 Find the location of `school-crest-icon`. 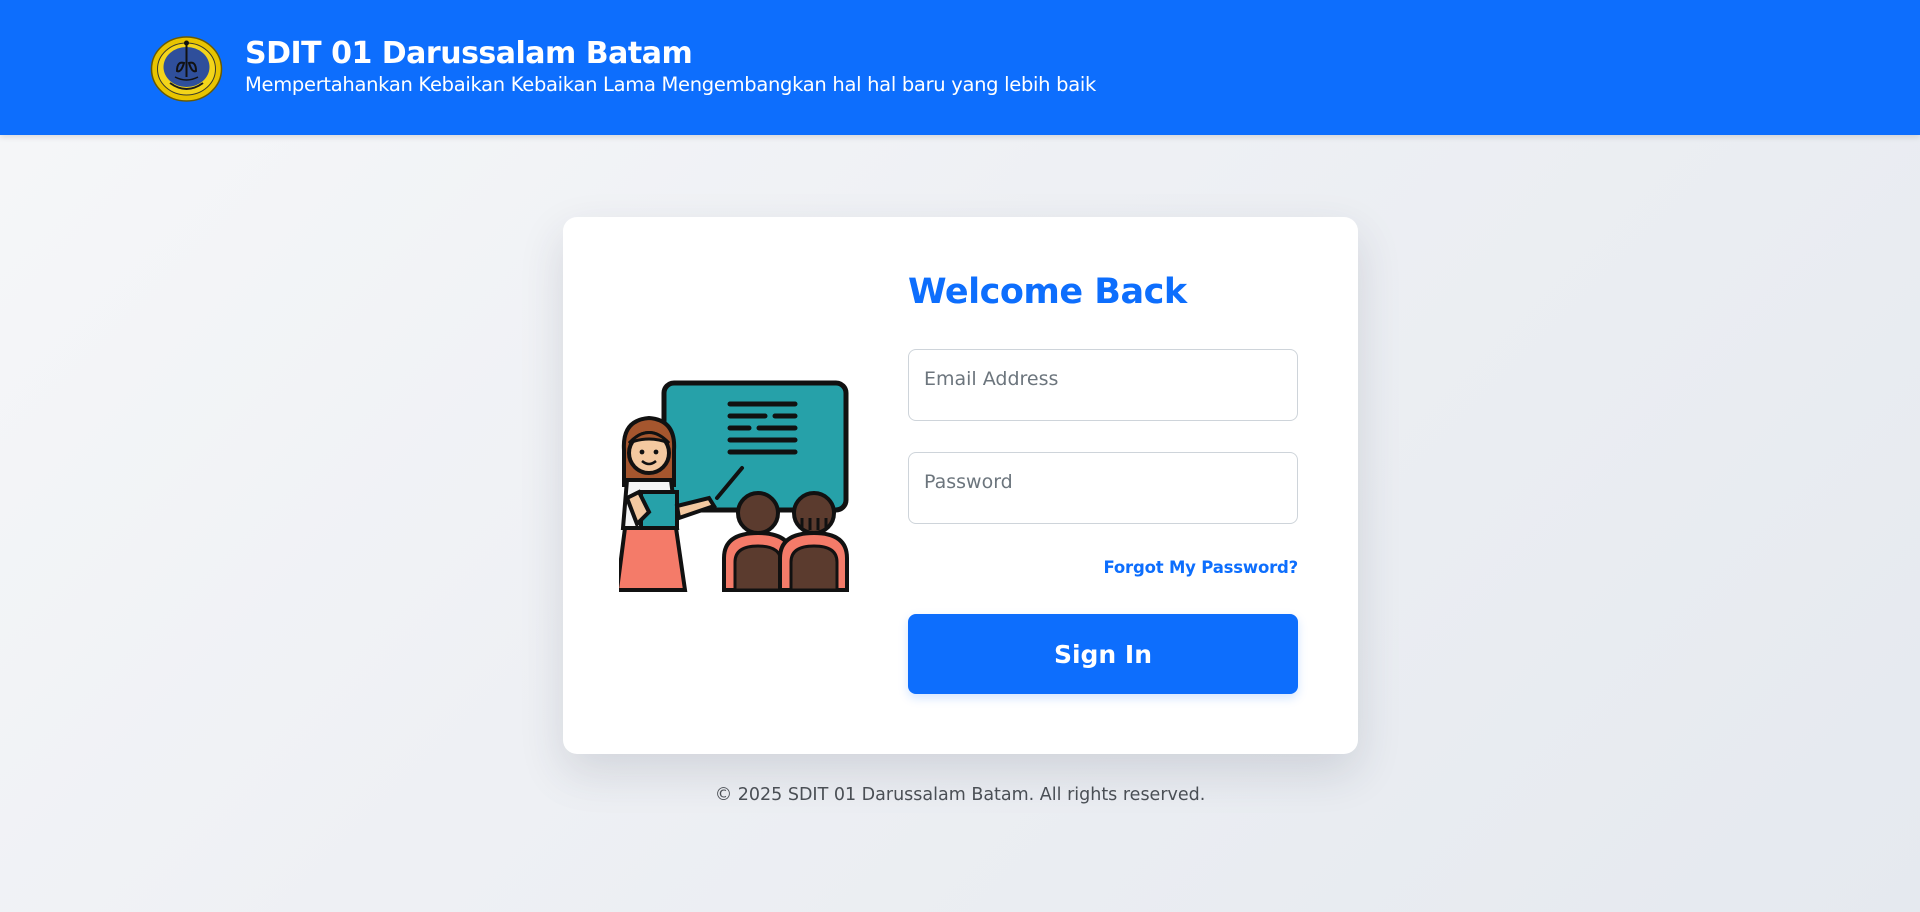

school-crest-icon is located at coordinates (186, 69).